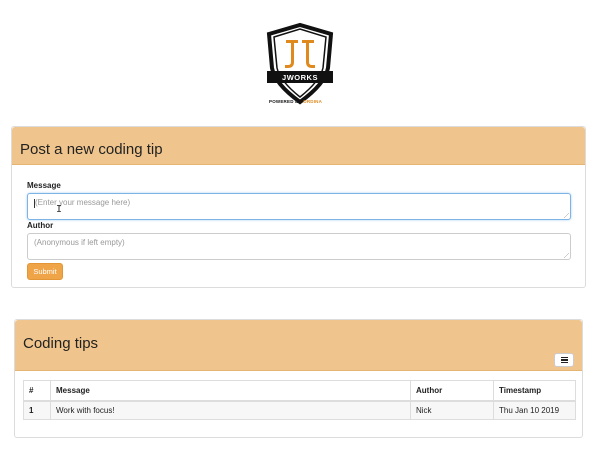 The width and height of the screenshot is (600, 451). Describe the element at coordinates (534, 391) in the screenshot. I see `column-header-timestamp: Timestamp` at that location.